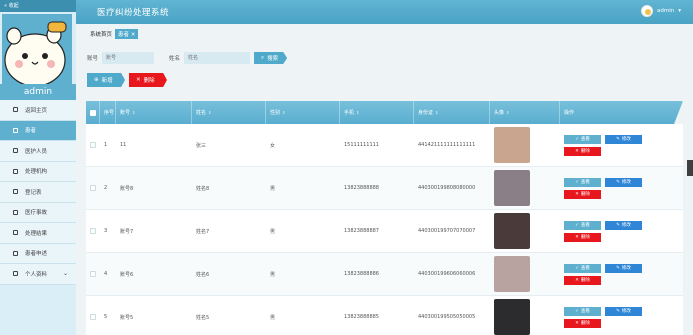  What do you see at coordinates (101, 34) in the screenshot?
I see `breadcrumb-home: 系统首页` at bounding box center [101, 34].